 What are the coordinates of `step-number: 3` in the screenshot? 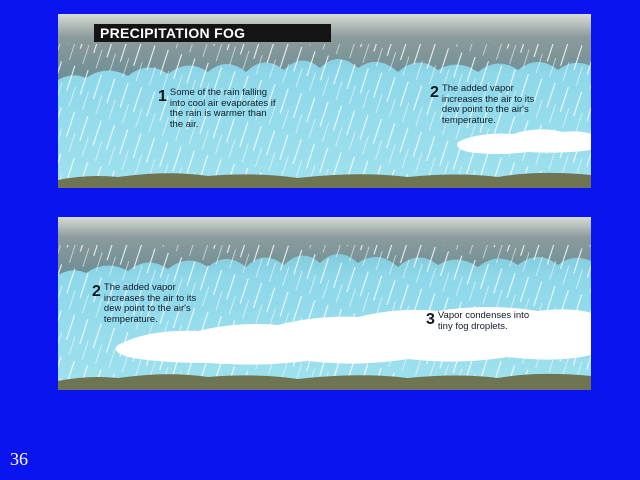 It's located at (430, 319).